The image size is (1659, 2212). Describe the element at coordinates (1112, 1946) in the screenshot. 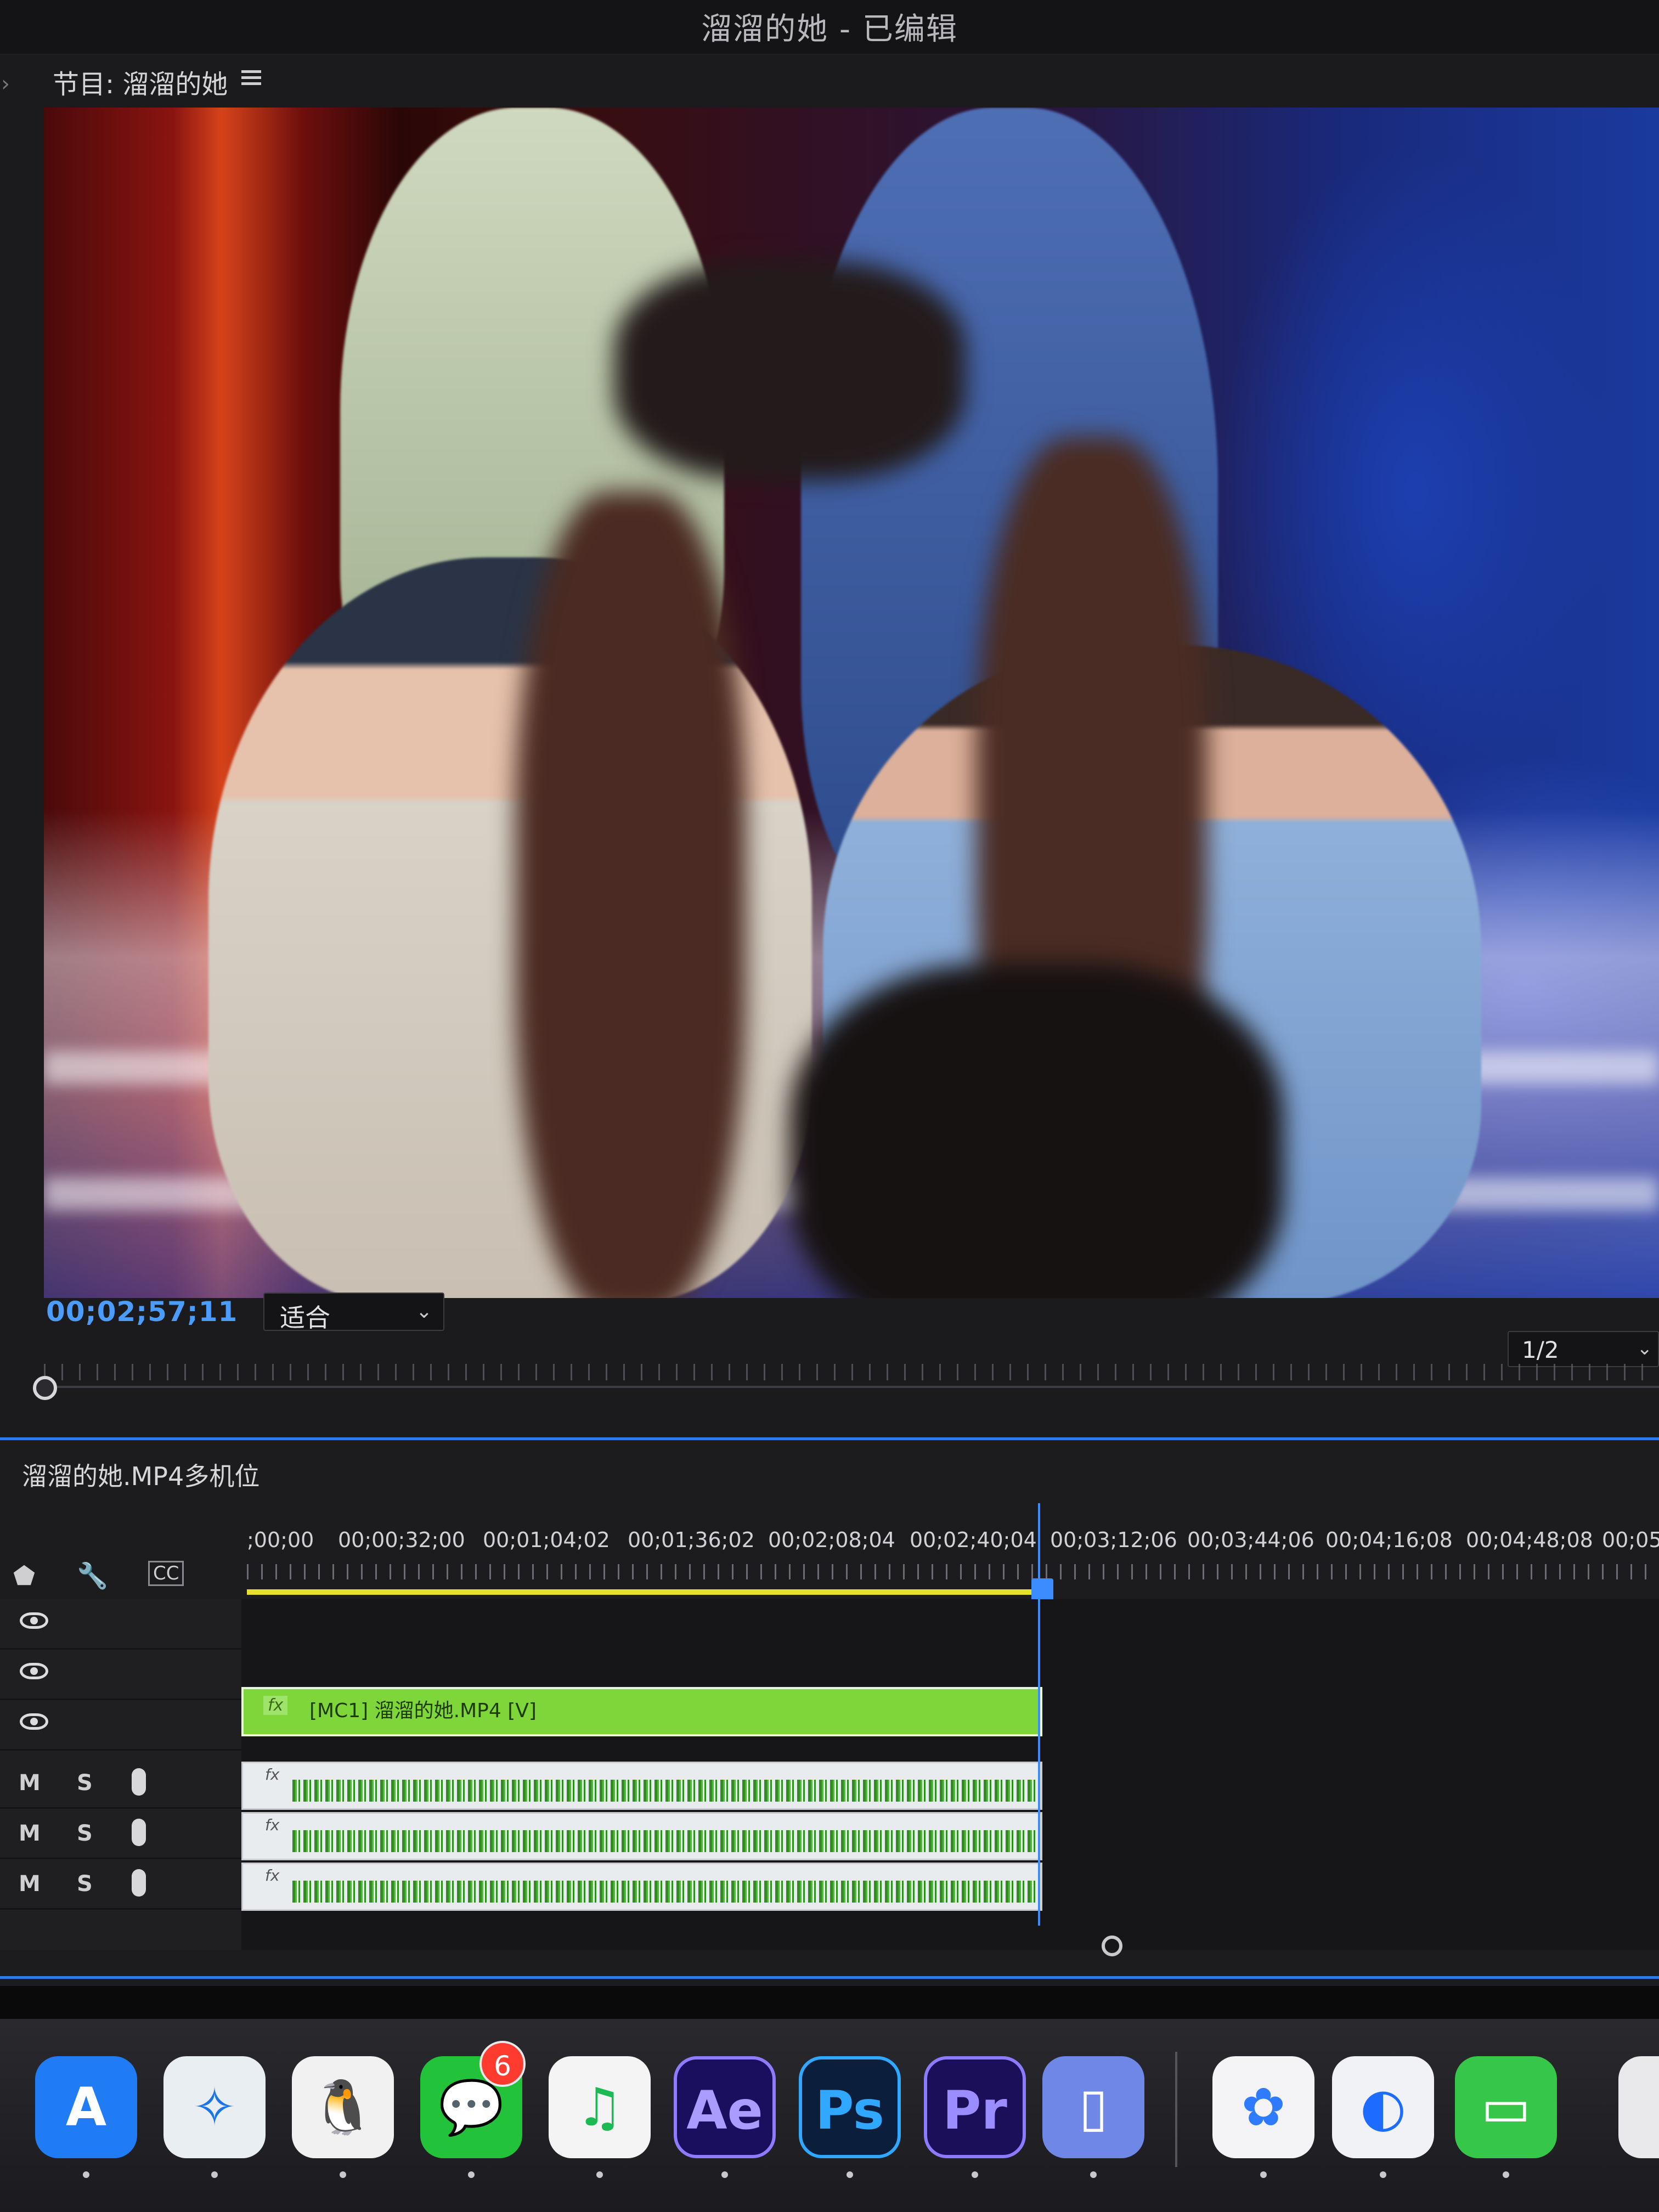

I see `timeline-zoom-scroll-handle` at that location.